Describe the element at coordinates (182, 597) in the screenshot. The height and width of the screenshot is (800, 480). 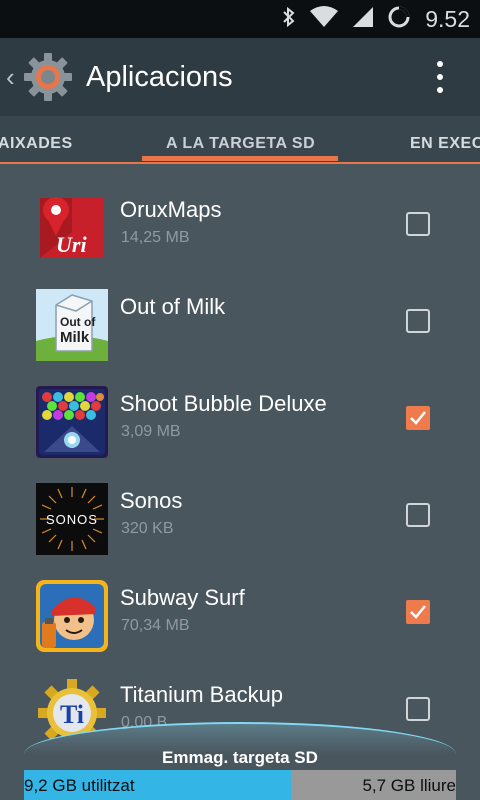
I see `app-name: Subway Surf` at that location.